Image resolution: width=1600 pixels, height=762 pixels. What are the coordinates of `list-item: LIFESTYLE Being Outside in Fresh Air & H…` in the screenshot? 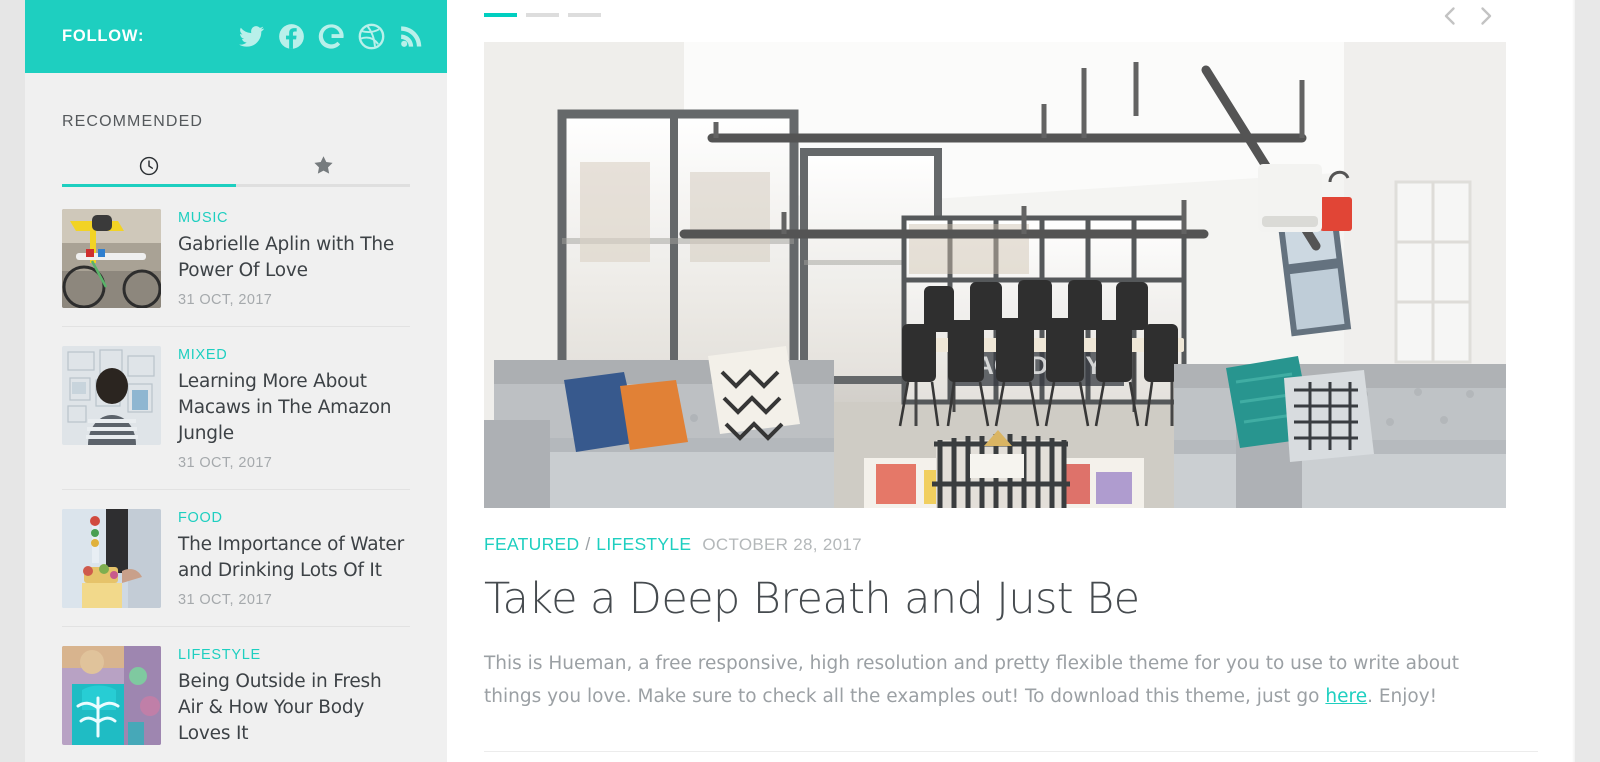 It's located at (236, 694).